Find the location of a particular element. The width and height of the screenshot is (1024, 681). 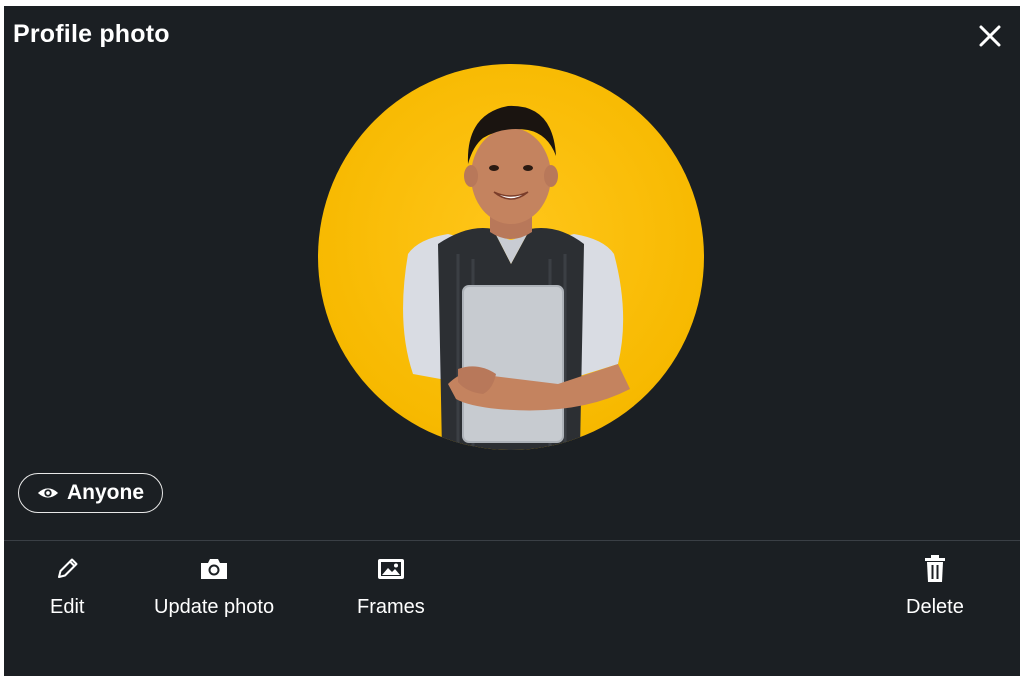

eye-icon is located at coordinates (48, 493).